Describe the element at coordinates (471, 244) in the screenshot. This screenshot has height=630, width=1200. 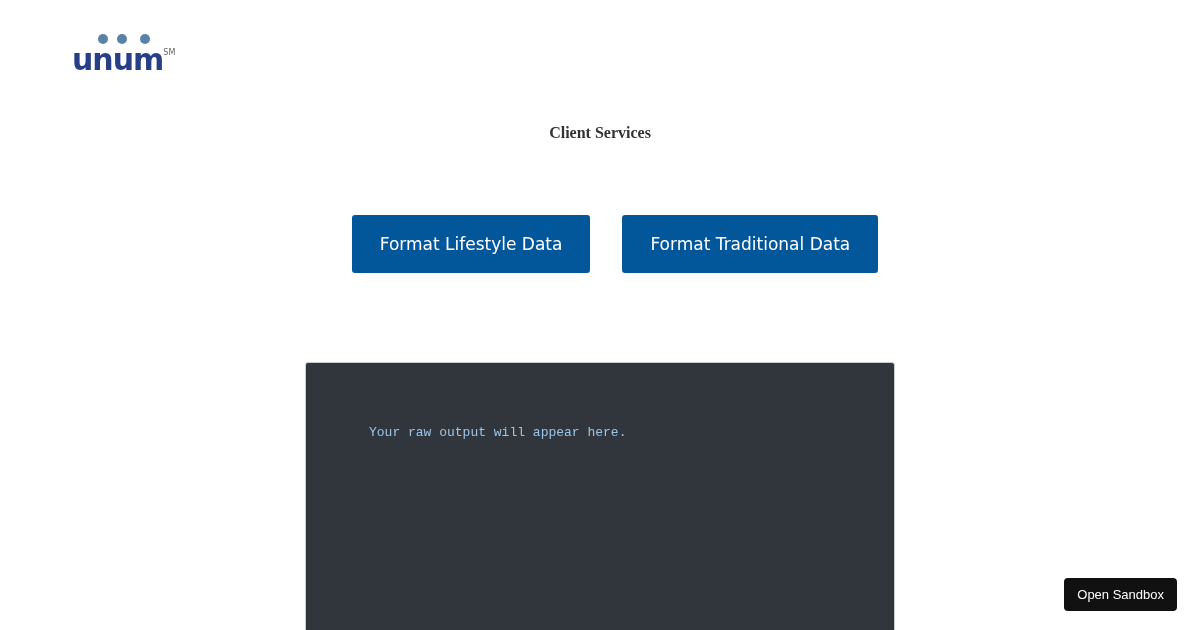
I see `format-button: Format Lifestyle Data` at that location.